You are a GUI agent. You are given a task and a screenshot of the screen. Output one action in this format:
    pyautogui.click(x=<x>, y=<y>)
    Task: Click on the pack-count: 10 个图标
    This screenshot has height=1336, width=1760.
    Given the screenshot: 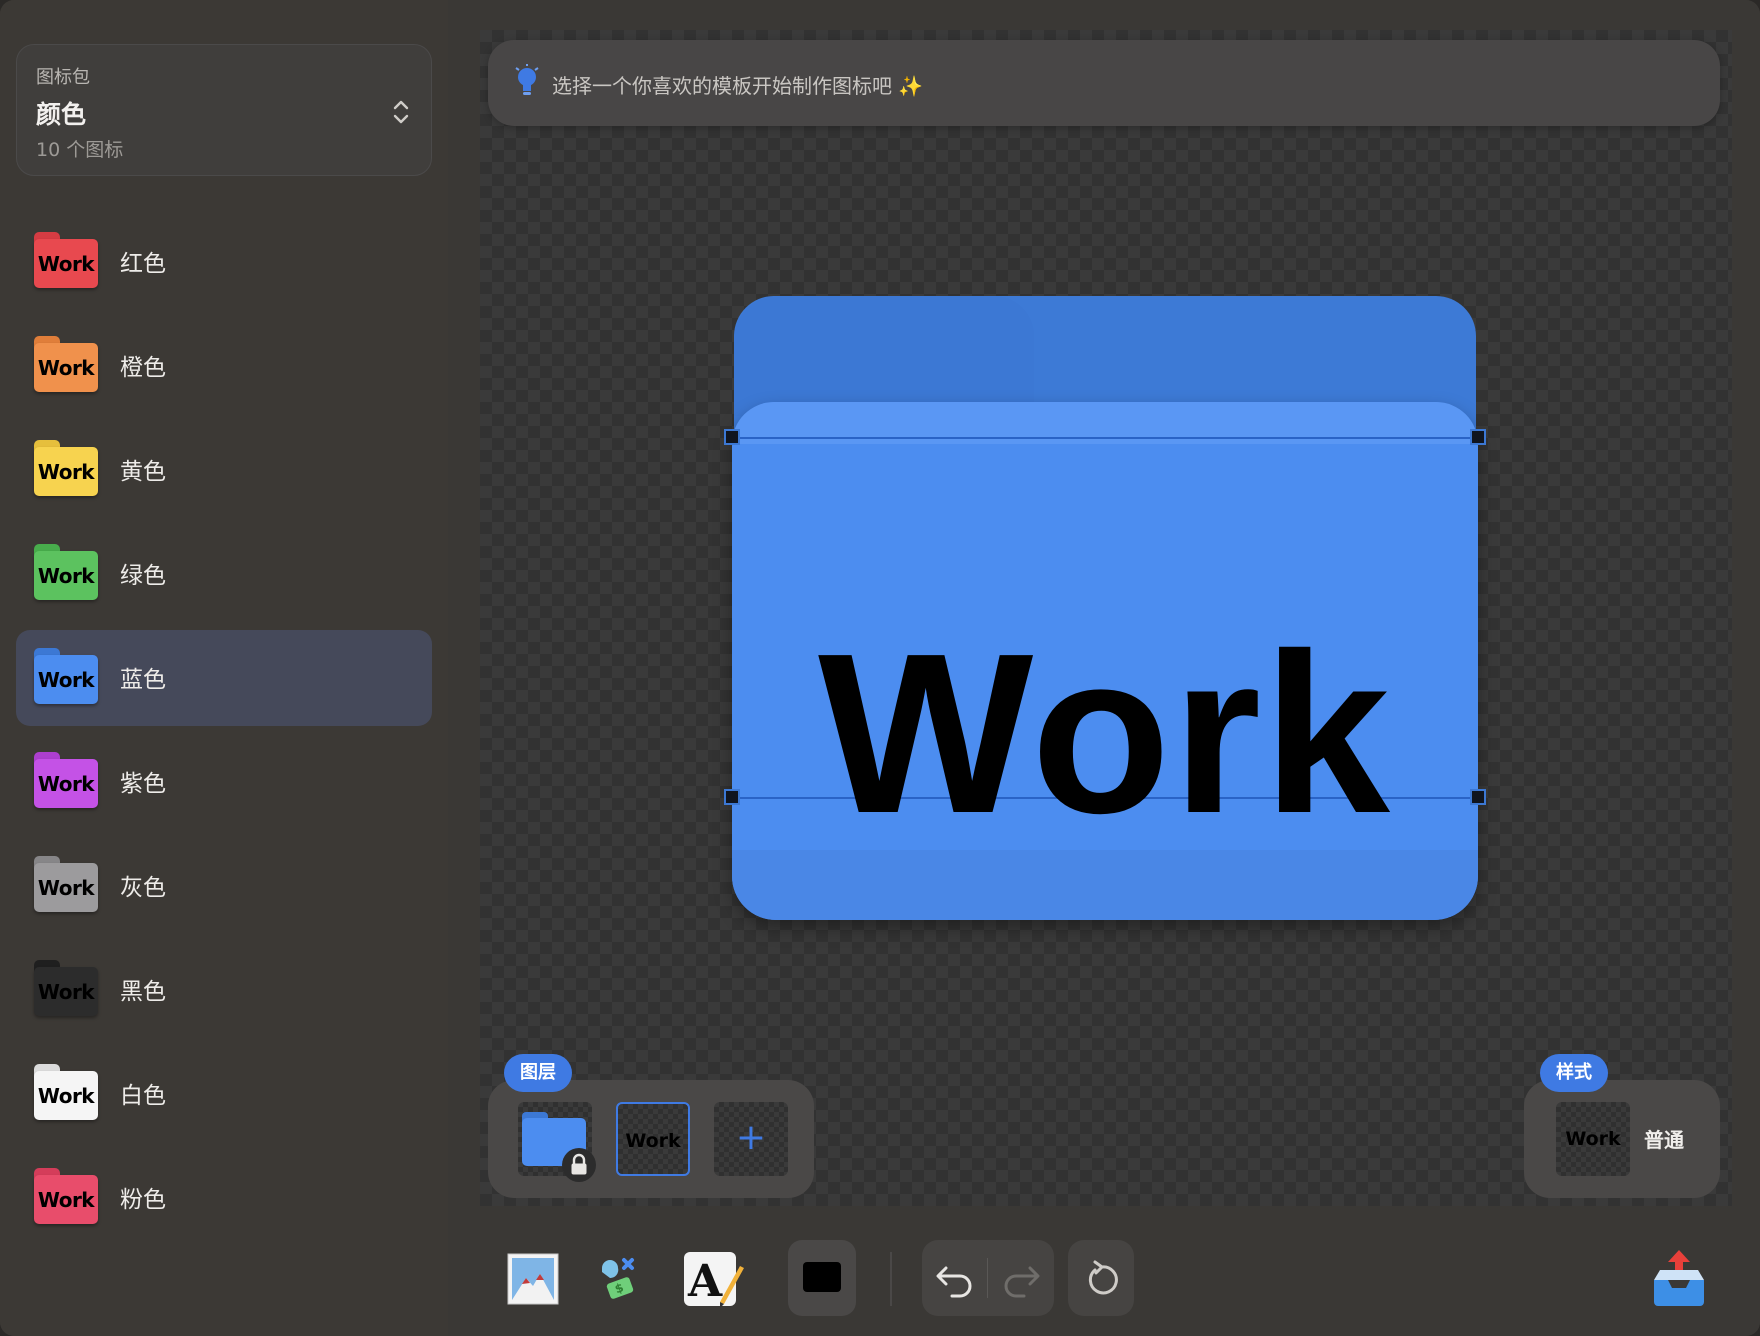 What is the action you would take?
    pyautogui.click(x=80, y=150)
    